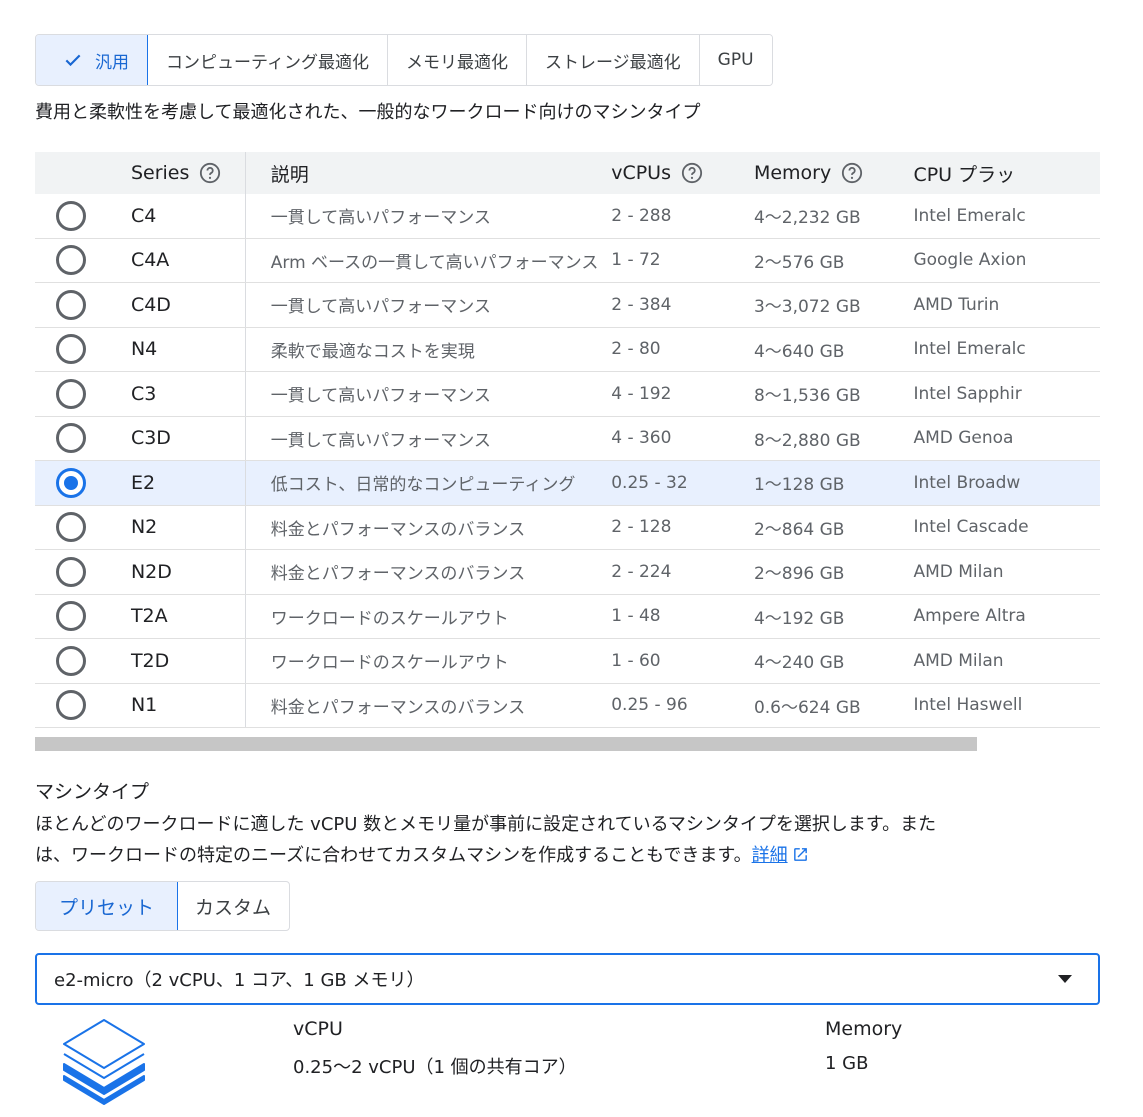 This screenshot has width=1143, height=1117. Describe the element at coordinates (457, 60) in the screenshot. I see `tab-memory-optimized: メモリ最適化` at that location.